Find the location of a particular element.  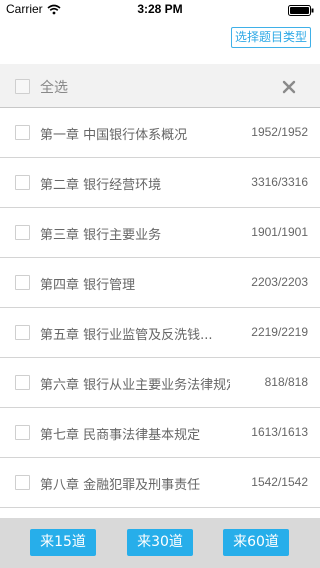

chapter-count: 1613/1613 is located at coordinates (279, 432).